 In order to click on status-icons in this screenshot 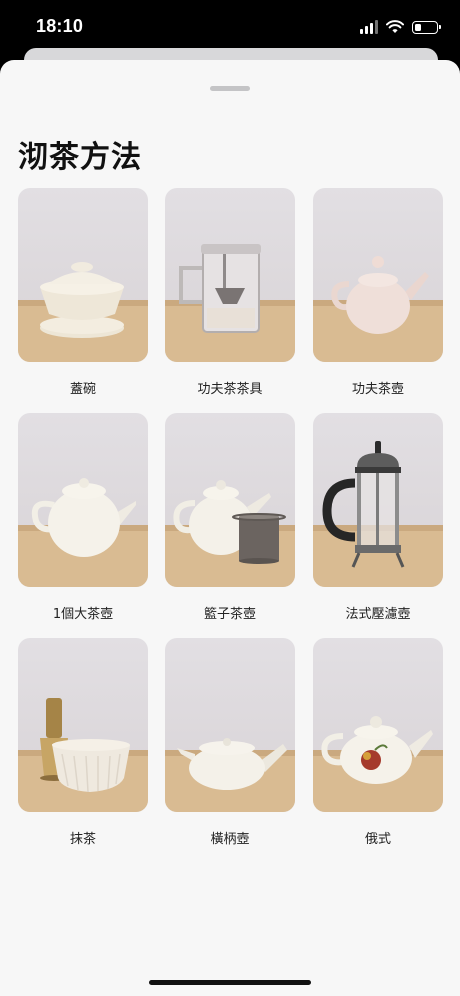, I will do `click(400, 27)`.